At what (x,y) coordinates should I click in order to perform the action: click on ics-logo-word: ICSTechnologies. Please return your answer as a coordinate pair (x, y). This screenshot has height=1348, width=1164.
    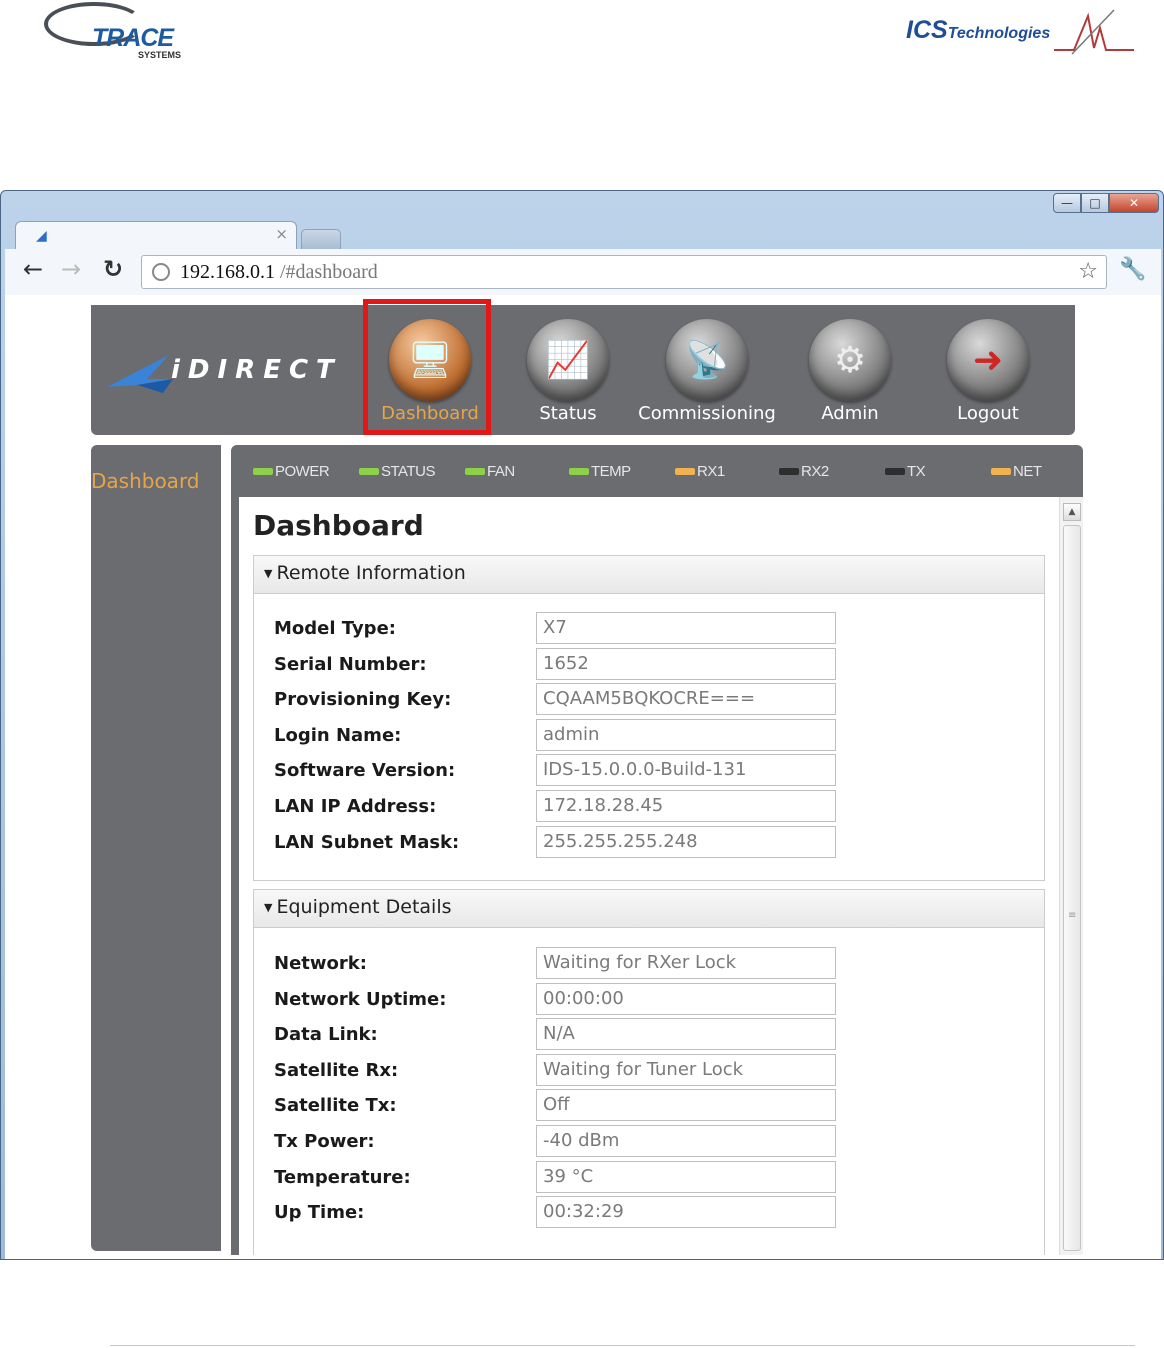
    Looking at the image, I should click on (978, 30).